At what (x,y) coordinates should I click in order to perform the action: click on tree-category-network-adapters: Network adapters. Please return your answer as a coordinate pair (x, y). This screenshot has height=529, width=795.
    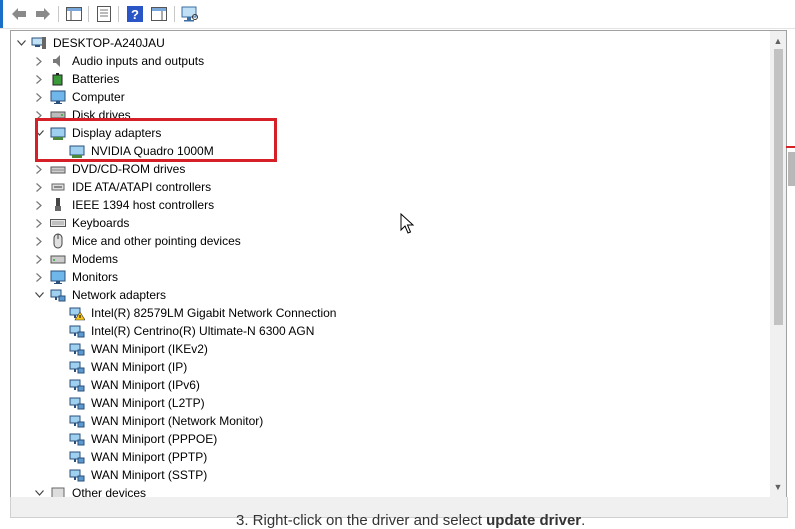
    Looking at the image, I should click on (381, 295).